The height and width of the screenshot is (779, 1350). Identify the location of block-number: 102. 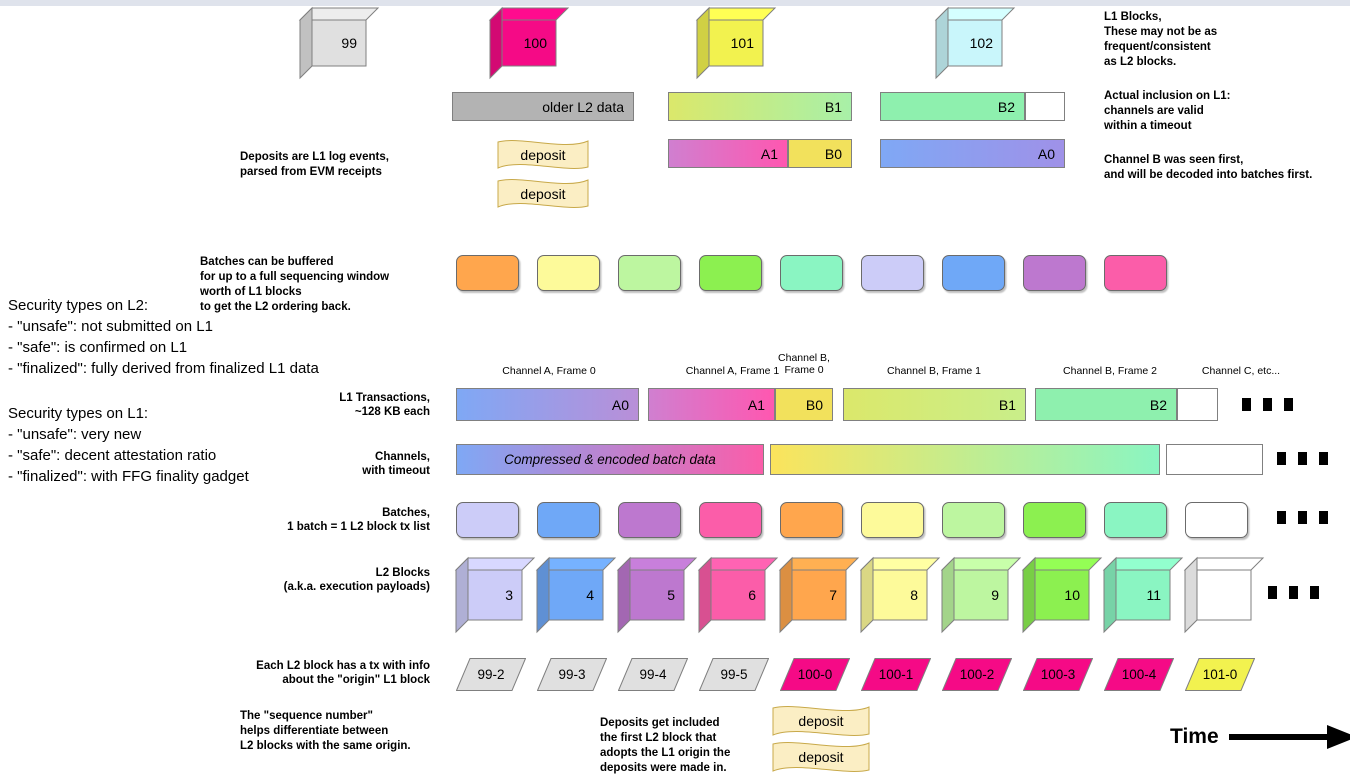
(981, 43).